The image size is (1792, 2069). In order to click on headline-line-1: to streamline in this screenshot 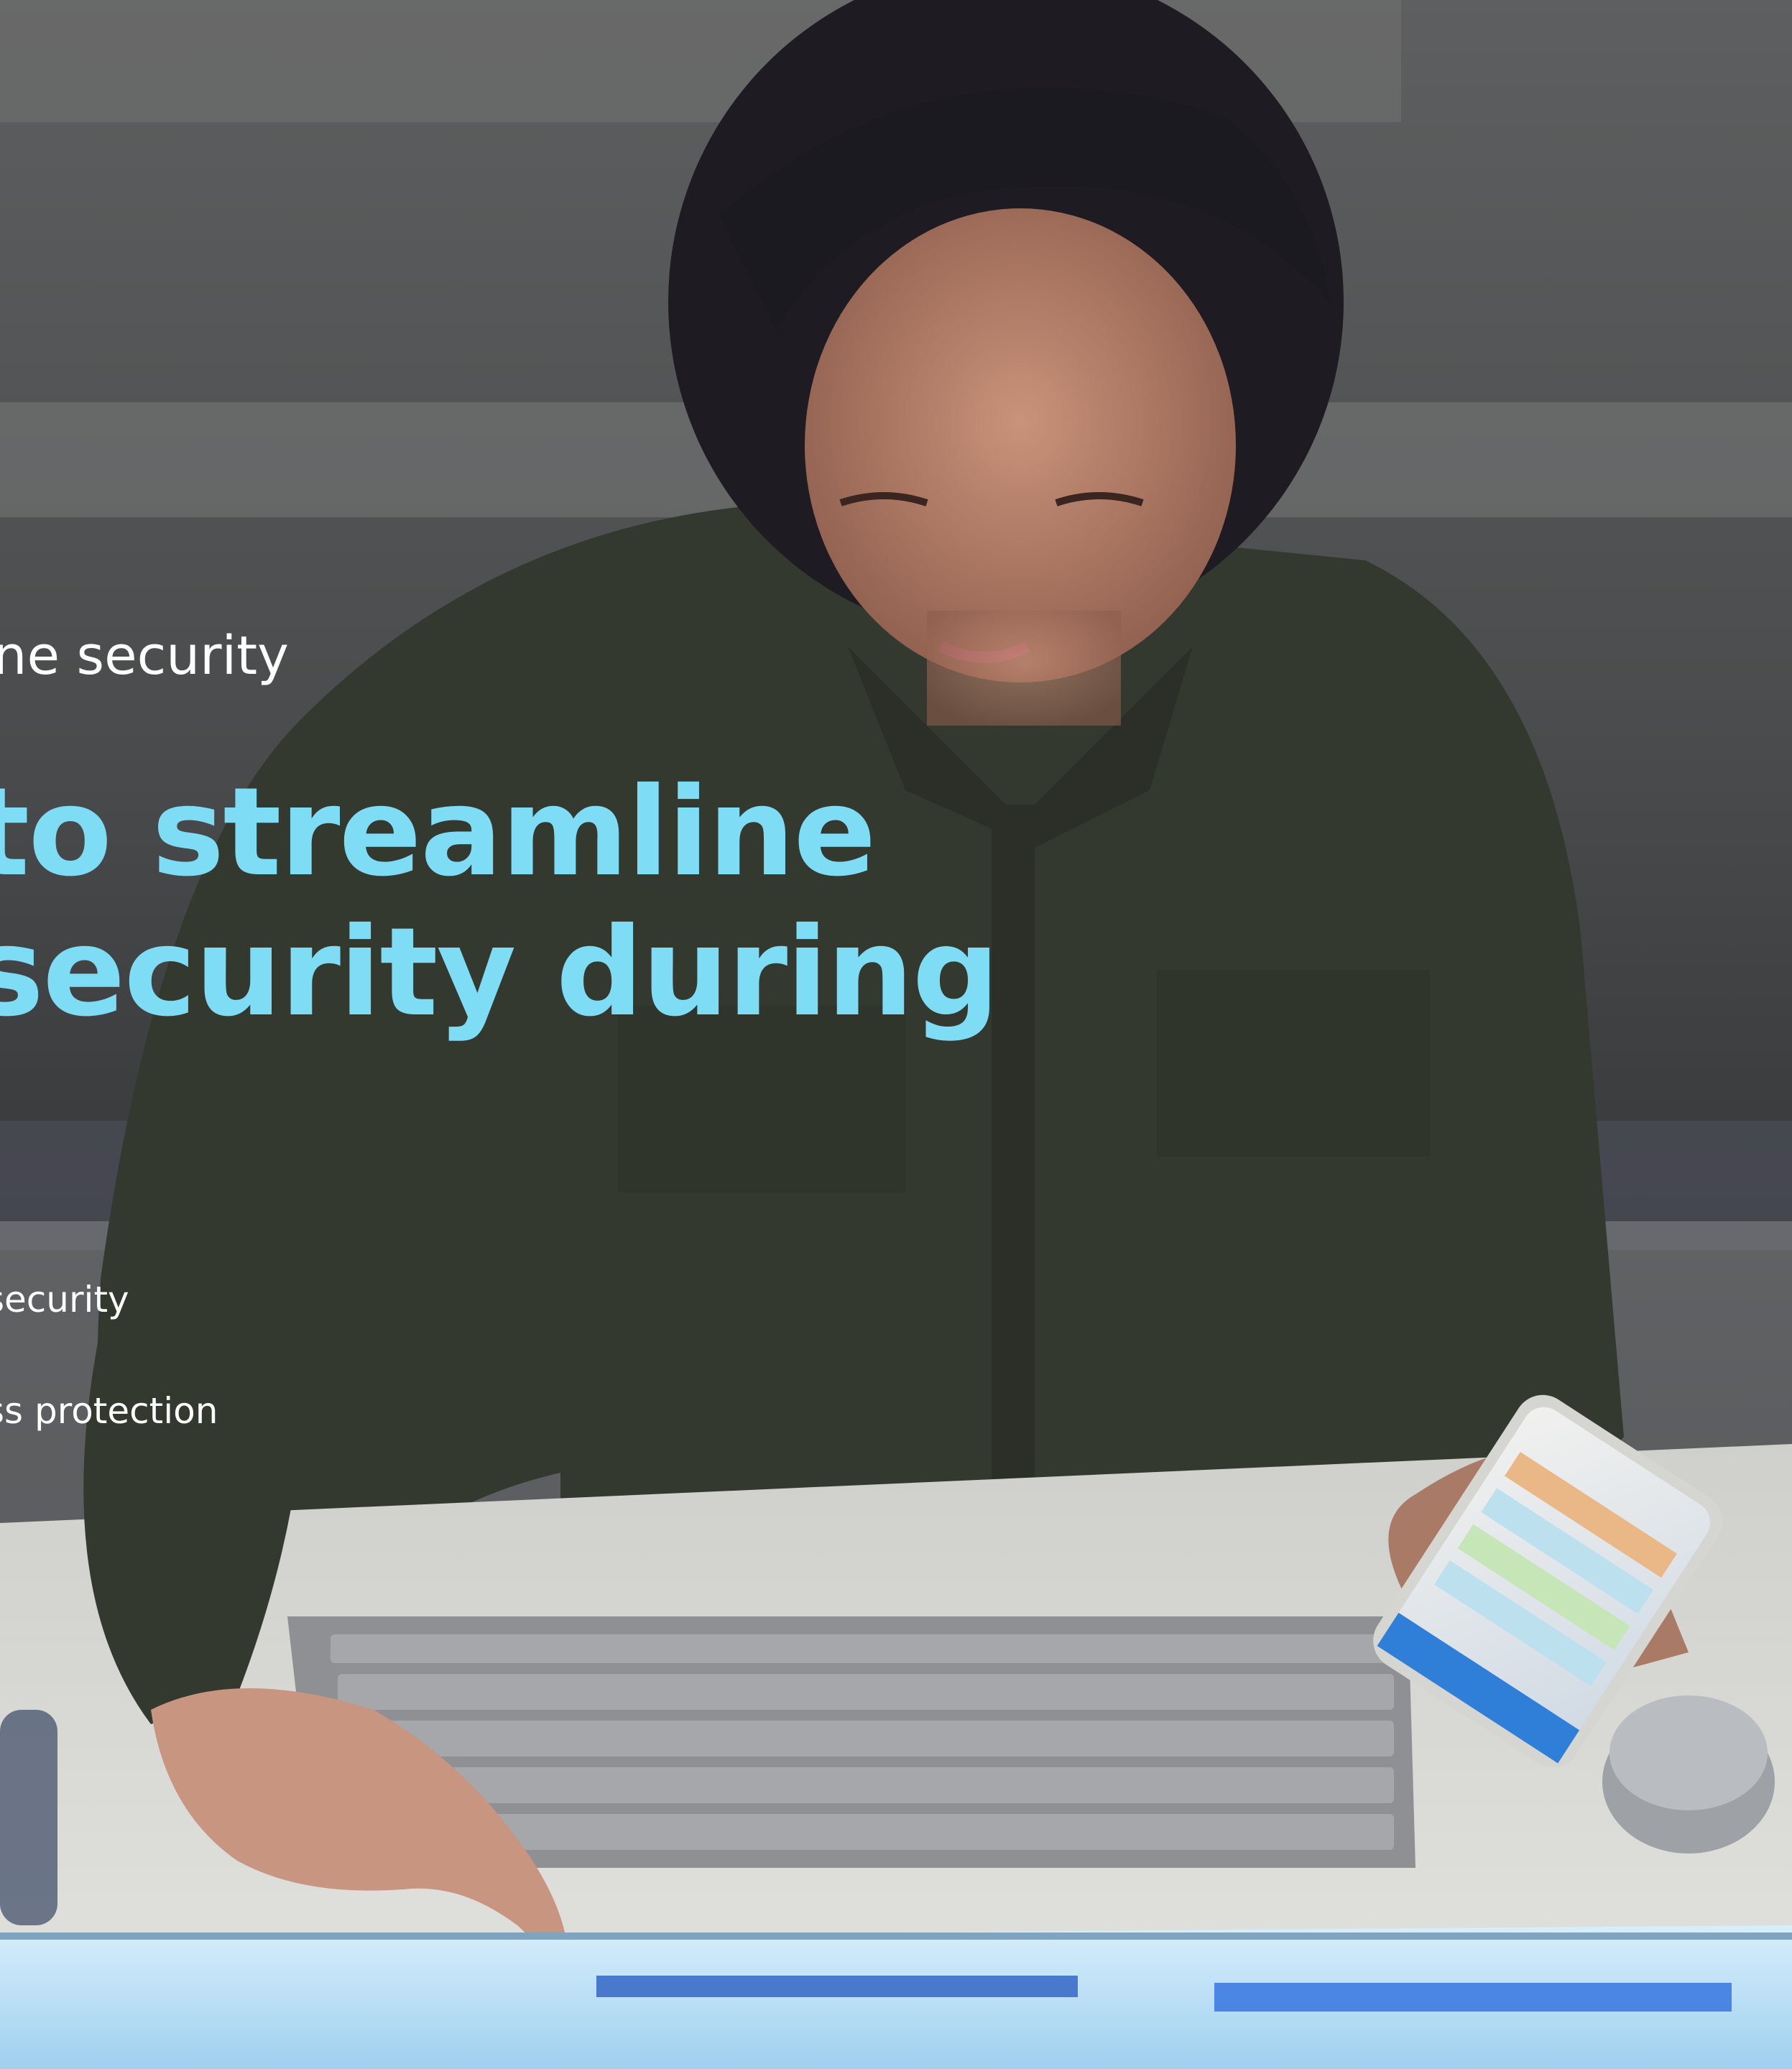, I will do `click(438, 833)`.